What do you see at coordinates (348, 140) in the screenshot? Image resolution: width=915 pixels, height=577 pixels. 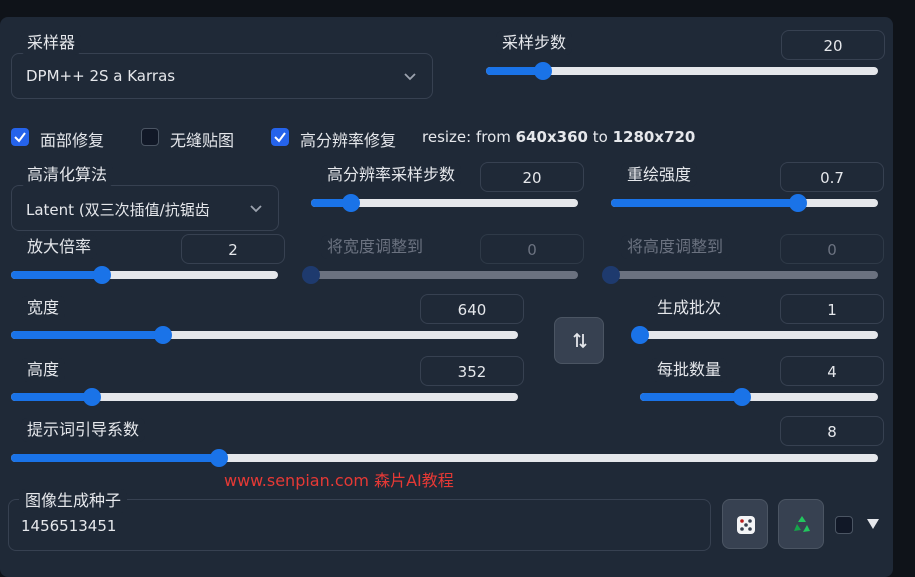 I see `hires-fix-label: 高分辨率修复` at bounding box center [348, 140].